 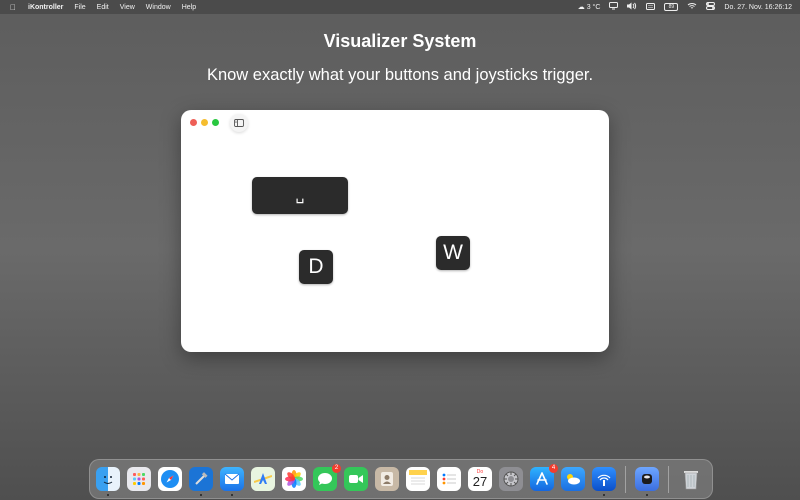 I want to click on trash-icon, so click(x=691, y=479).